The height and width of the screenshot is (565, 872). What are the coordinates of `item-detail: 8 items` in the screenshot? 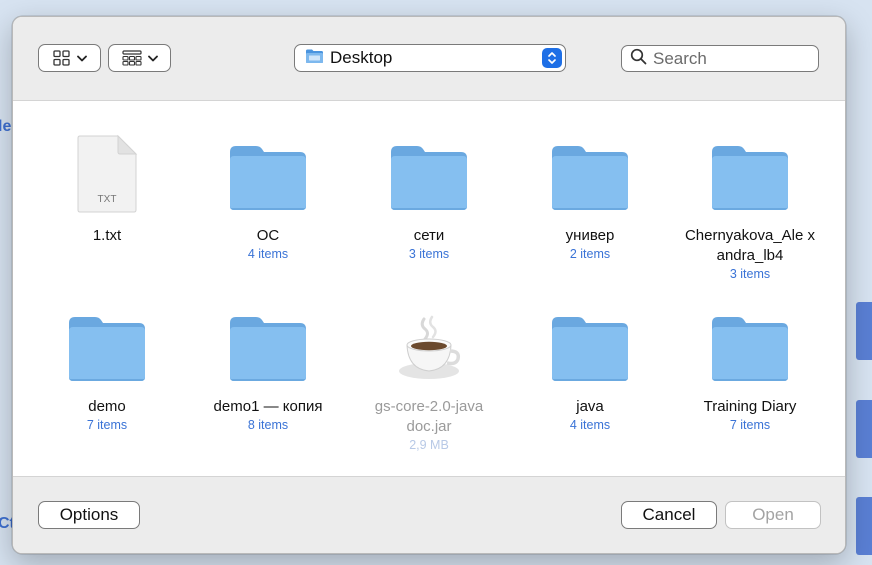 It's located at (268, 425).